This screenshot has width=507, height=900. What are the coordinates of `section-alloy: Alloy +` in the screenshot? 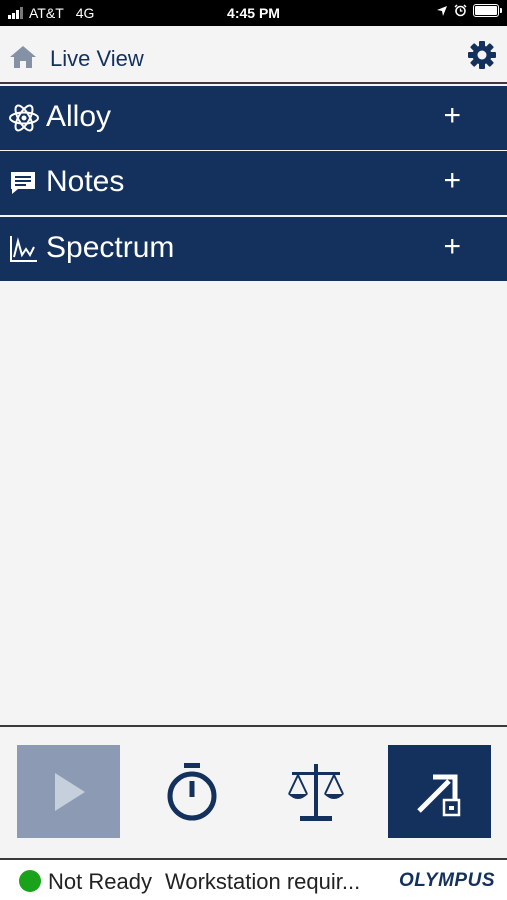 It's located at (253, 118).